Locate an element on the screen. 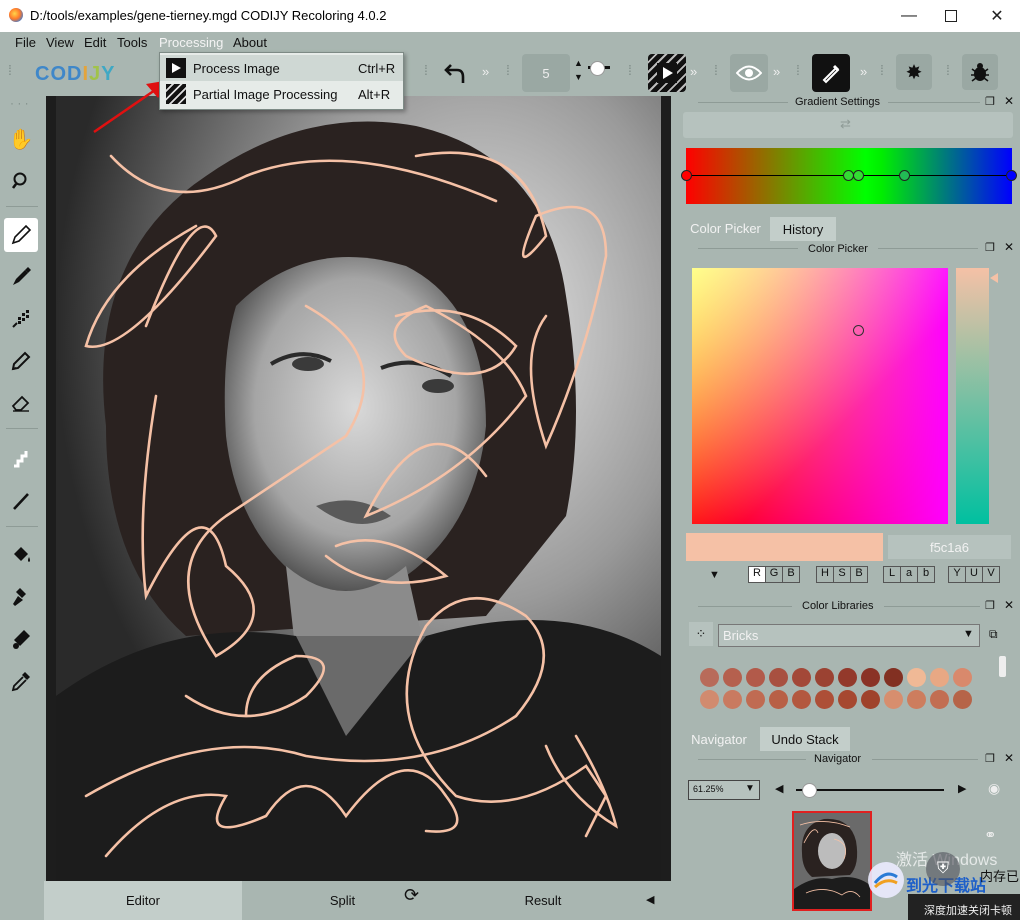  preview-button is located at coordinates (749, 73).